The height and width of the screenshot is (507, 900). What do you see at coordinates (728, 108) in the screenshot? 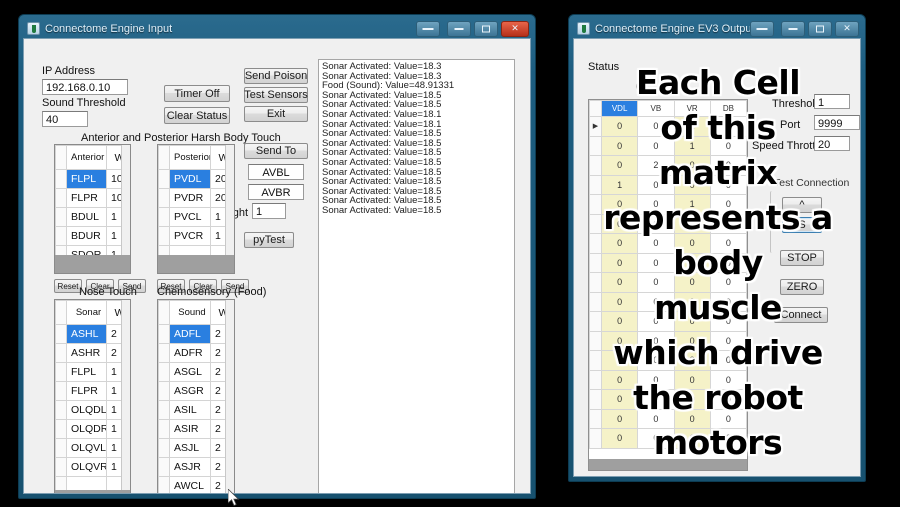
I see `matrix-col-header: DB` at bounding box center [728, 108].